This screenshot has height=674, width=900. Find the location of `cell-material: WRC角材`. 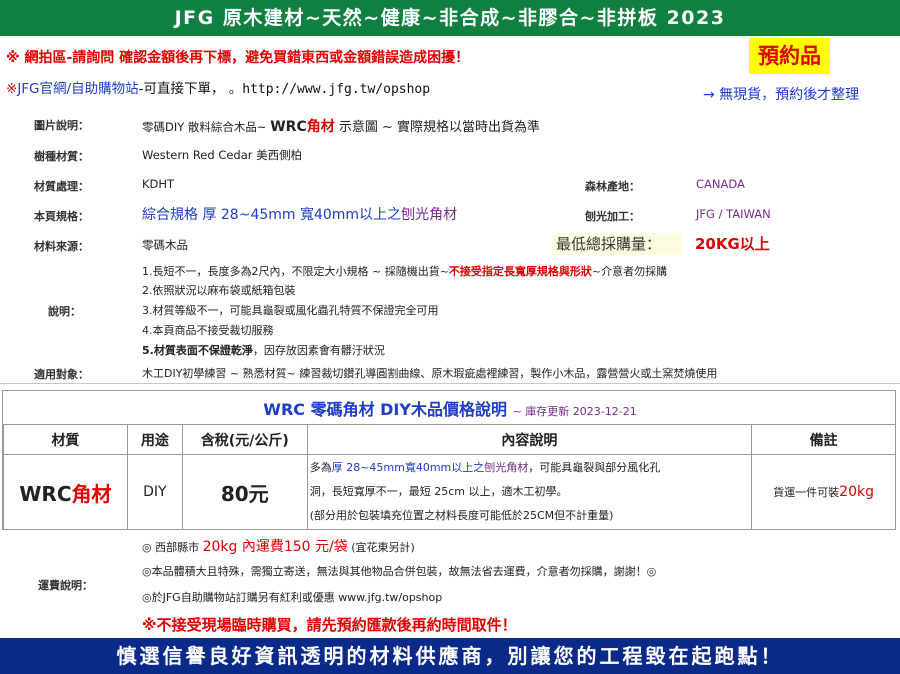

cell-material: WRC角材 is located at coordinates (65, 492).